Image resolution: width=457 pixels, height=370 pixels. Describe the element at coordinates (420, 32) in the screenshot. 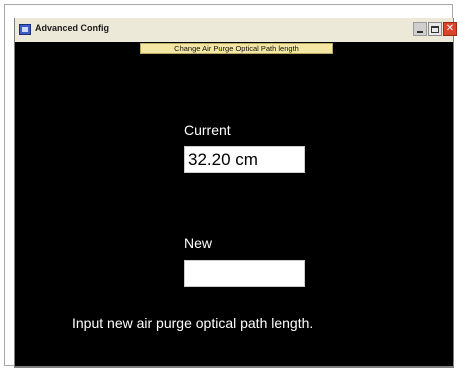

I see `minimize-icon` at that location.